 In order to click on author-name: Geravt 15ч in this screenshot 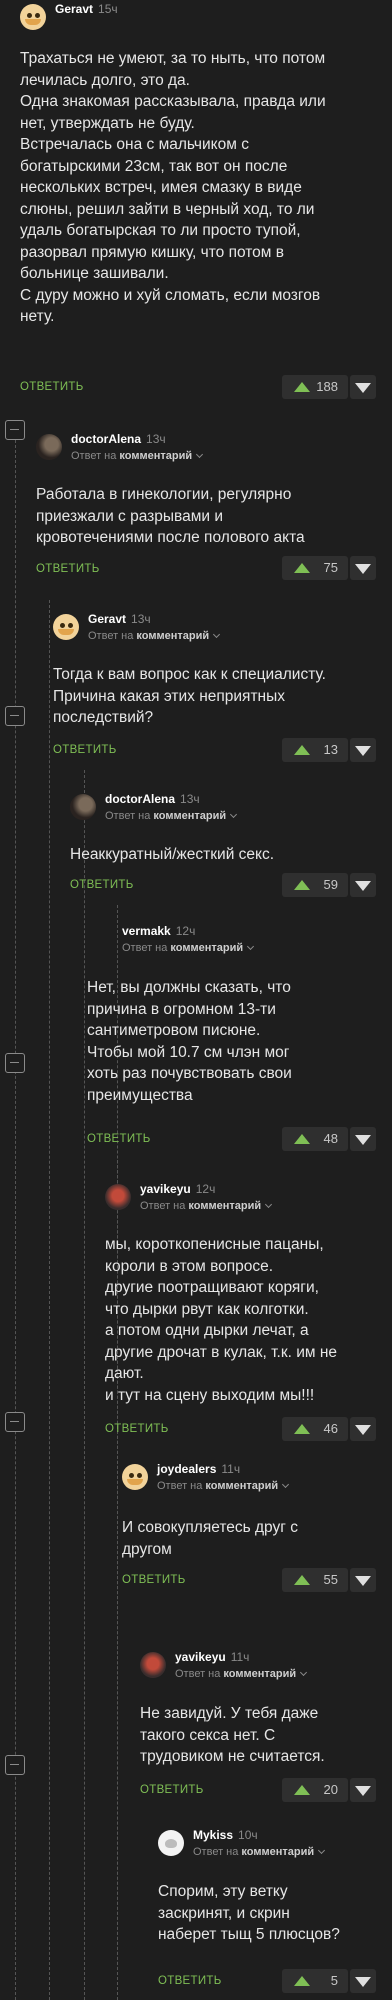, I will do `click(86, 9)`.